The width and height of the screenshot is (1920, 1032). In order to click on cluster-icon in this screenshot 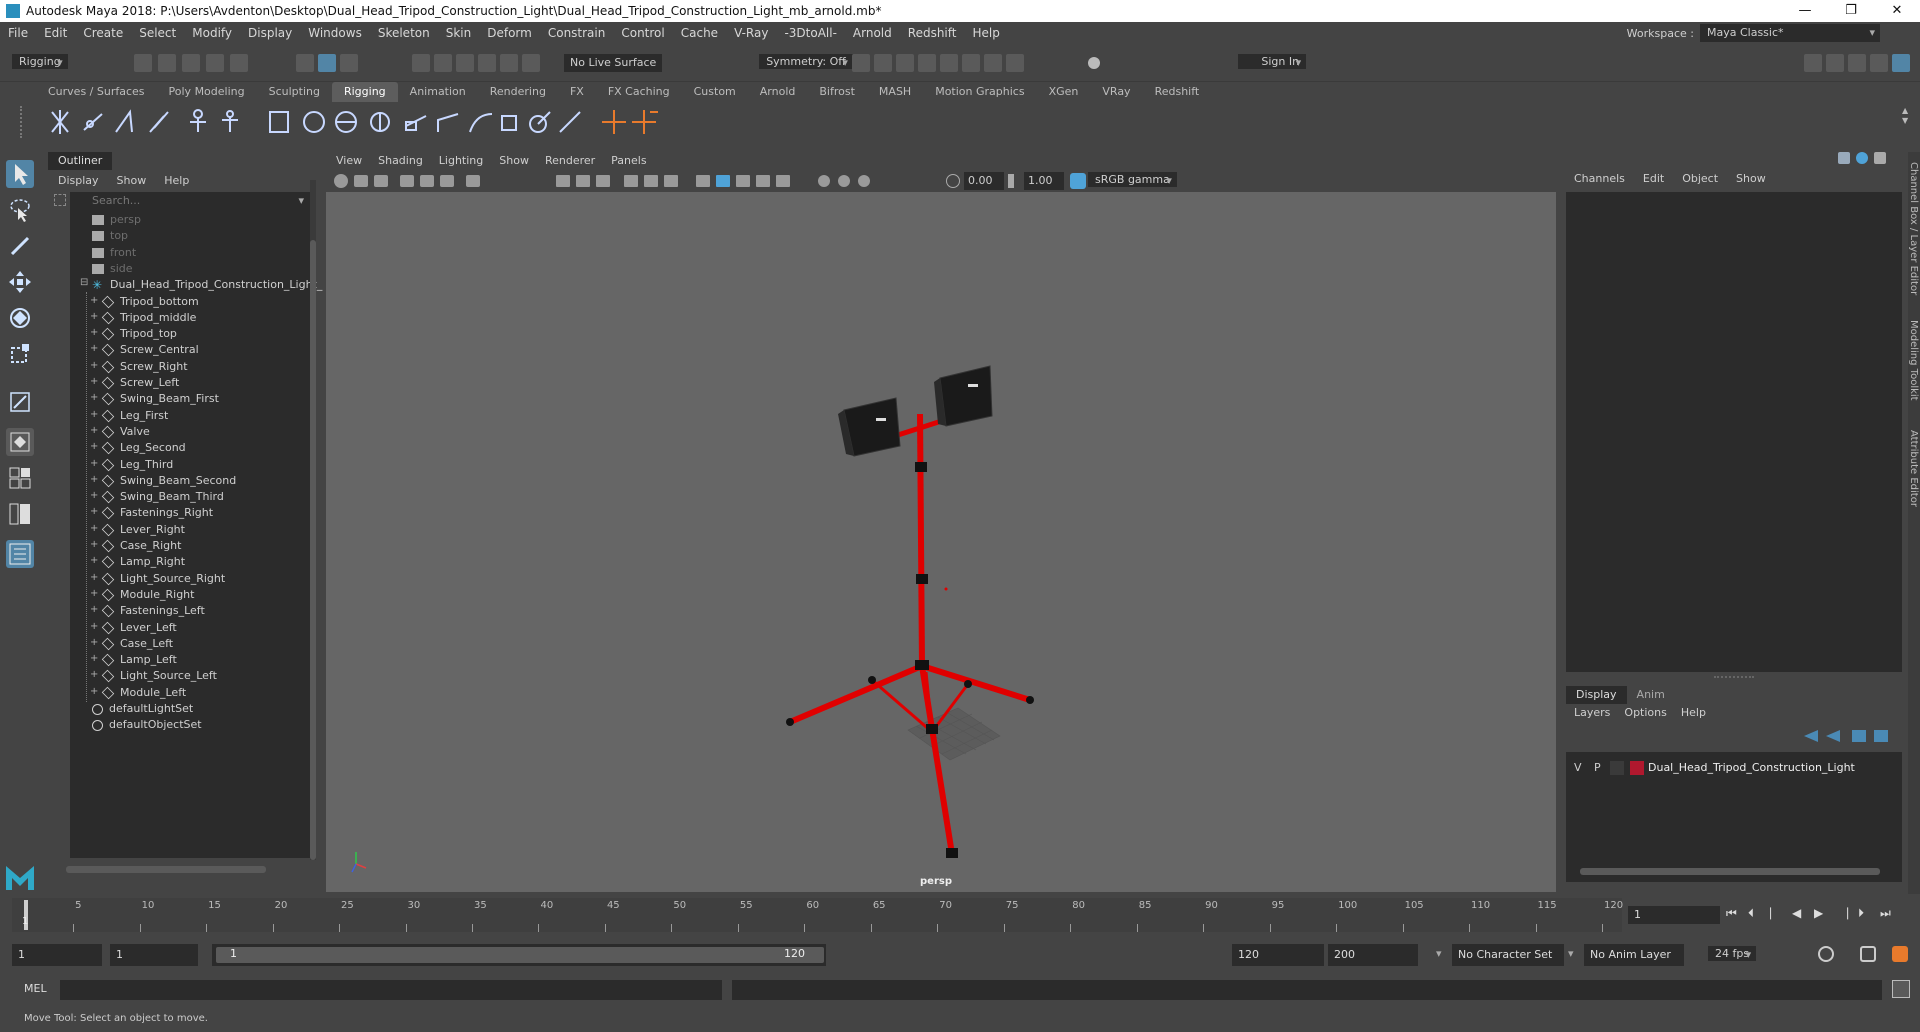, I will do `click(380, 122)`.